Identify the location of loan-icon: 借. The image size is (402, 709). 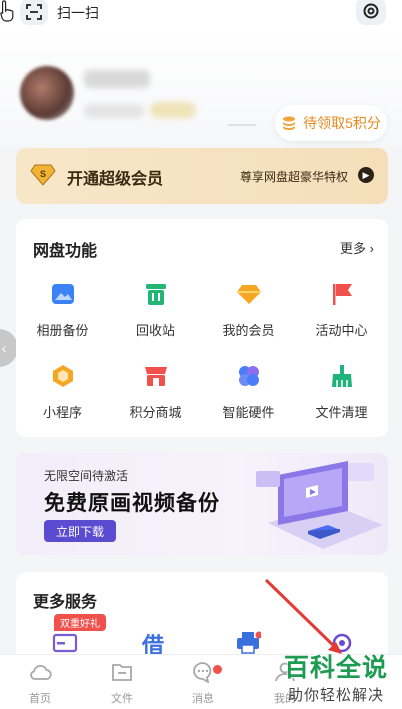
(155, 643).